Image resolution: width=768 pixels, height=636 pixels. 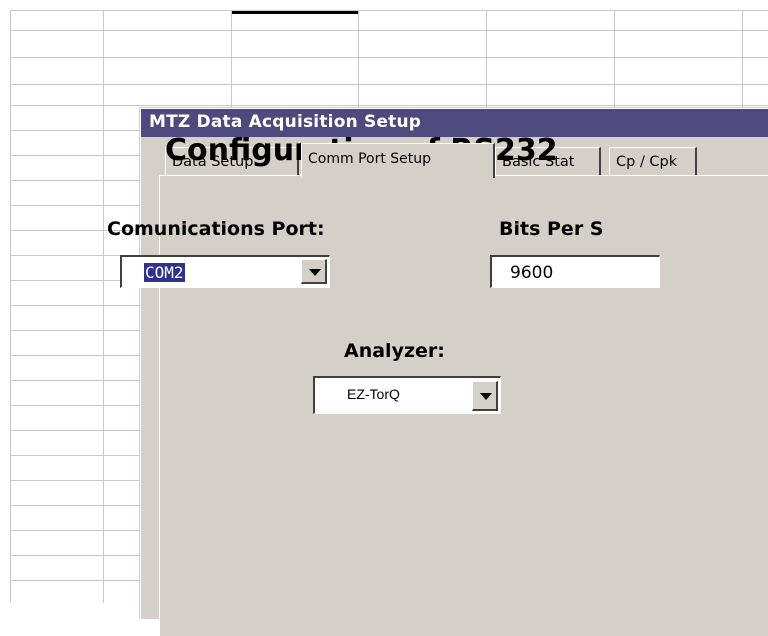 What do you see at coordinates (285, 122) in the screenshot?
I see `dialog-title: MTZ Data Acquisition Setup` at bounding box center [285, 122].